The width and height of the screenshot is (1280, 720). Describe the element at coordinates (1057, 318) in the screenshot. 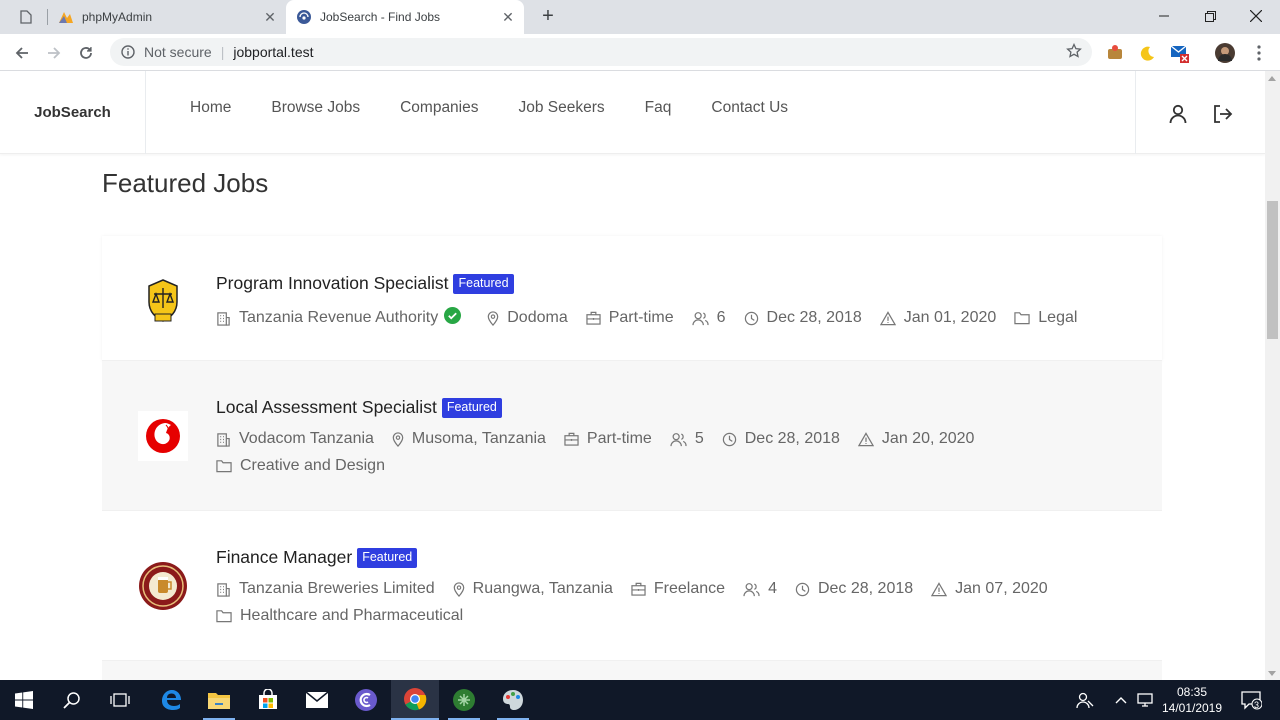

I see `job-category: Legal` at that location.